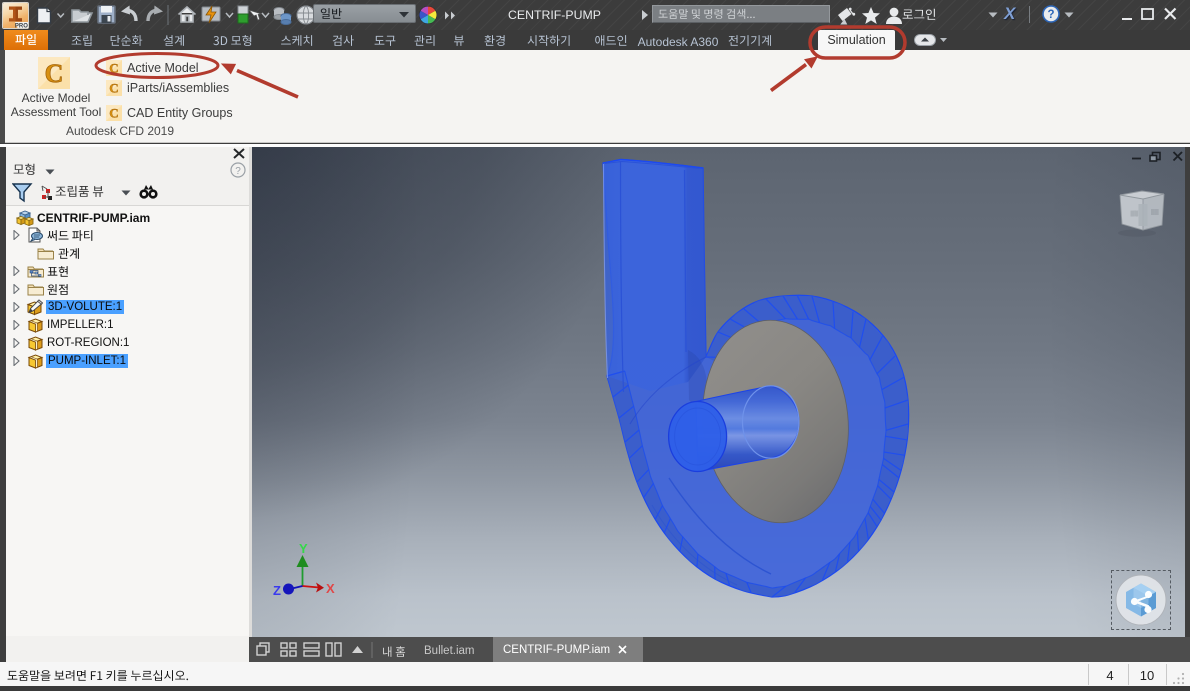  Describe the element at coordinates (21, 25) in the screenshot. I see `svg-text: PRO` at that location.